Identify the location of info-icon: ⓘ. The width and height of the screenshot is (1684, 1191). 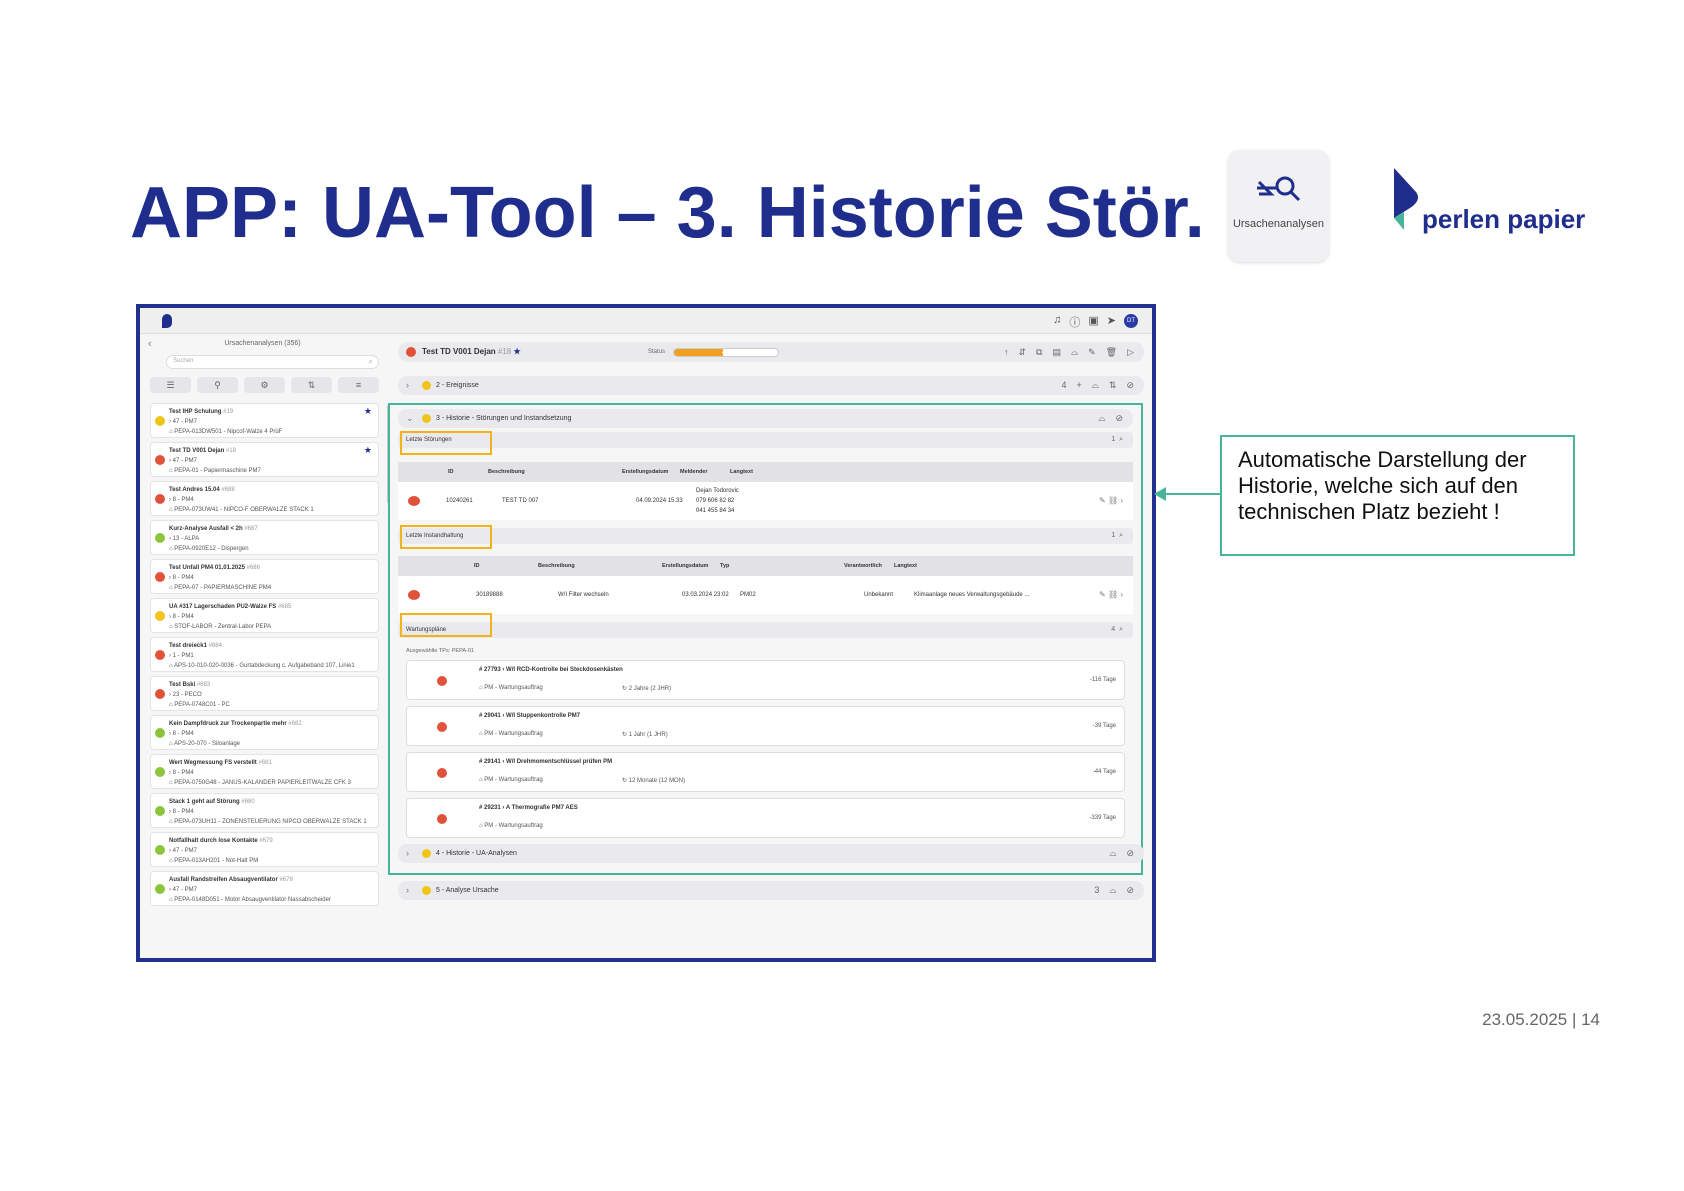
(1074, 322).